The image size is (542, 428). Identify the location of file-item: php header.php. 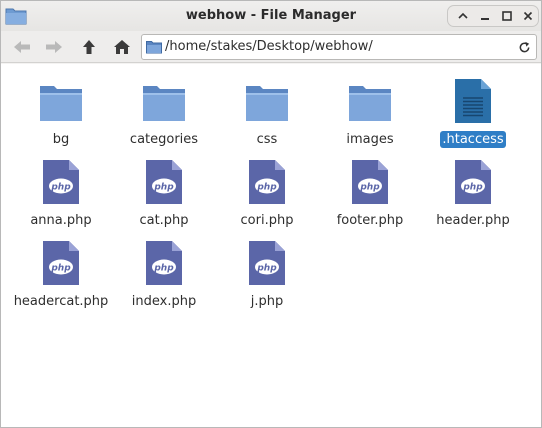
(473, 191).